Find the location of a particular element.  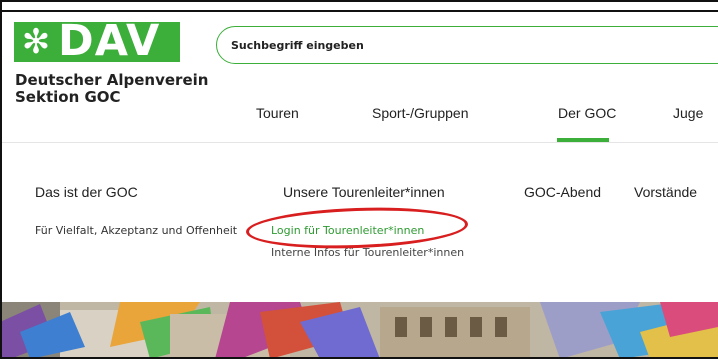

organization-name: Deutscher Alpenverein Sektion GOC is located at coordinates (111, 89).